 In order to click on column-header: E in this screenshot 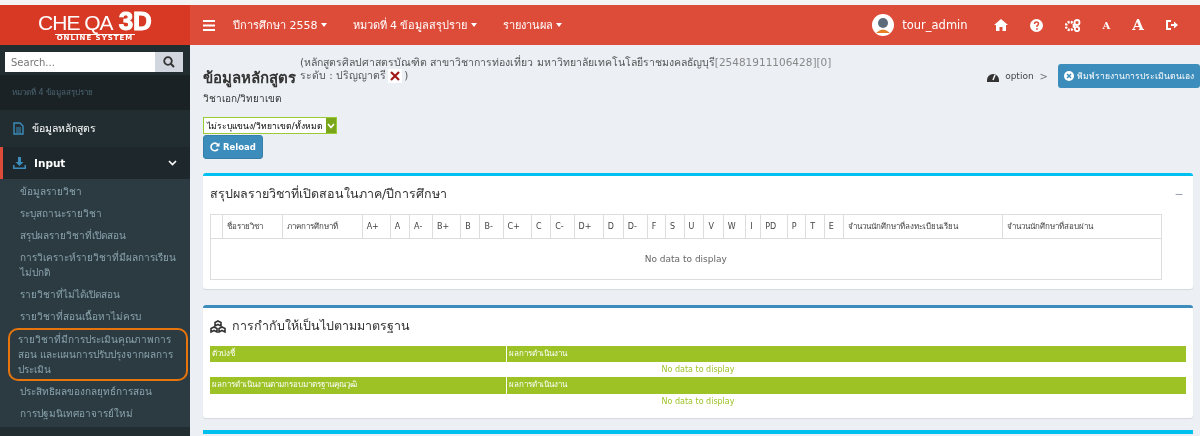, I will do `click(834, 226)`.